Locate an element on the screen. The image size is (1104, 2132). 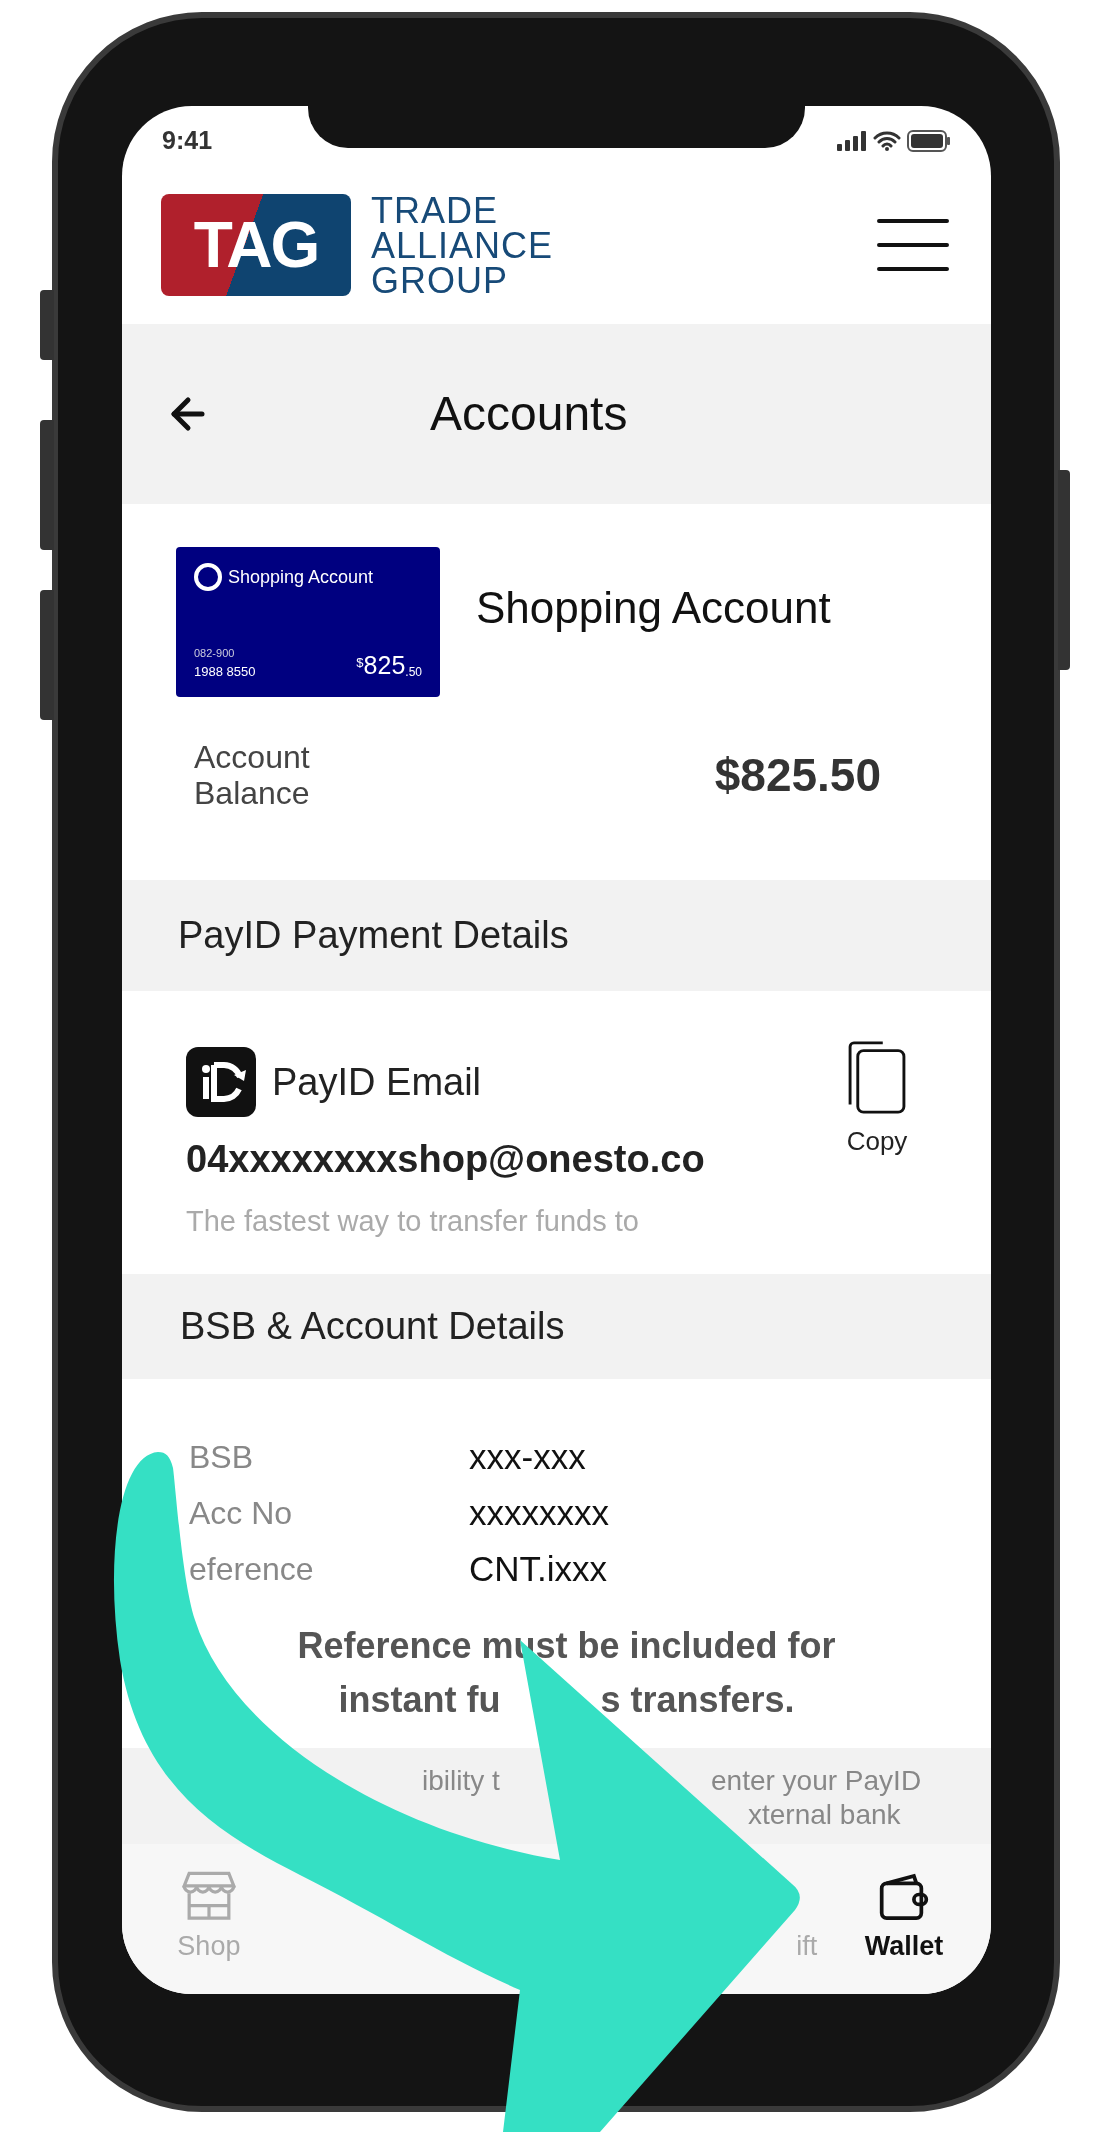
info-text: xternal bank is located at coordinates (825, 1815).